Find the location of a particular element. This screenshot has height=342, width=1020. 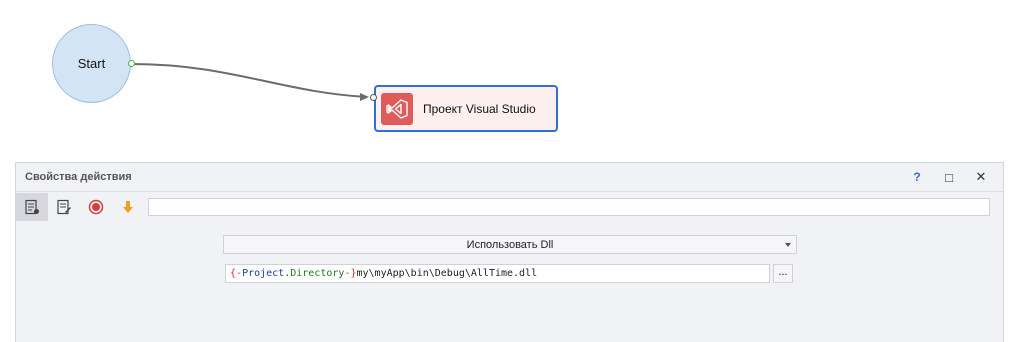

panel-header: Свойства действия ? □ ✕ is located at coordinates (509, 177).